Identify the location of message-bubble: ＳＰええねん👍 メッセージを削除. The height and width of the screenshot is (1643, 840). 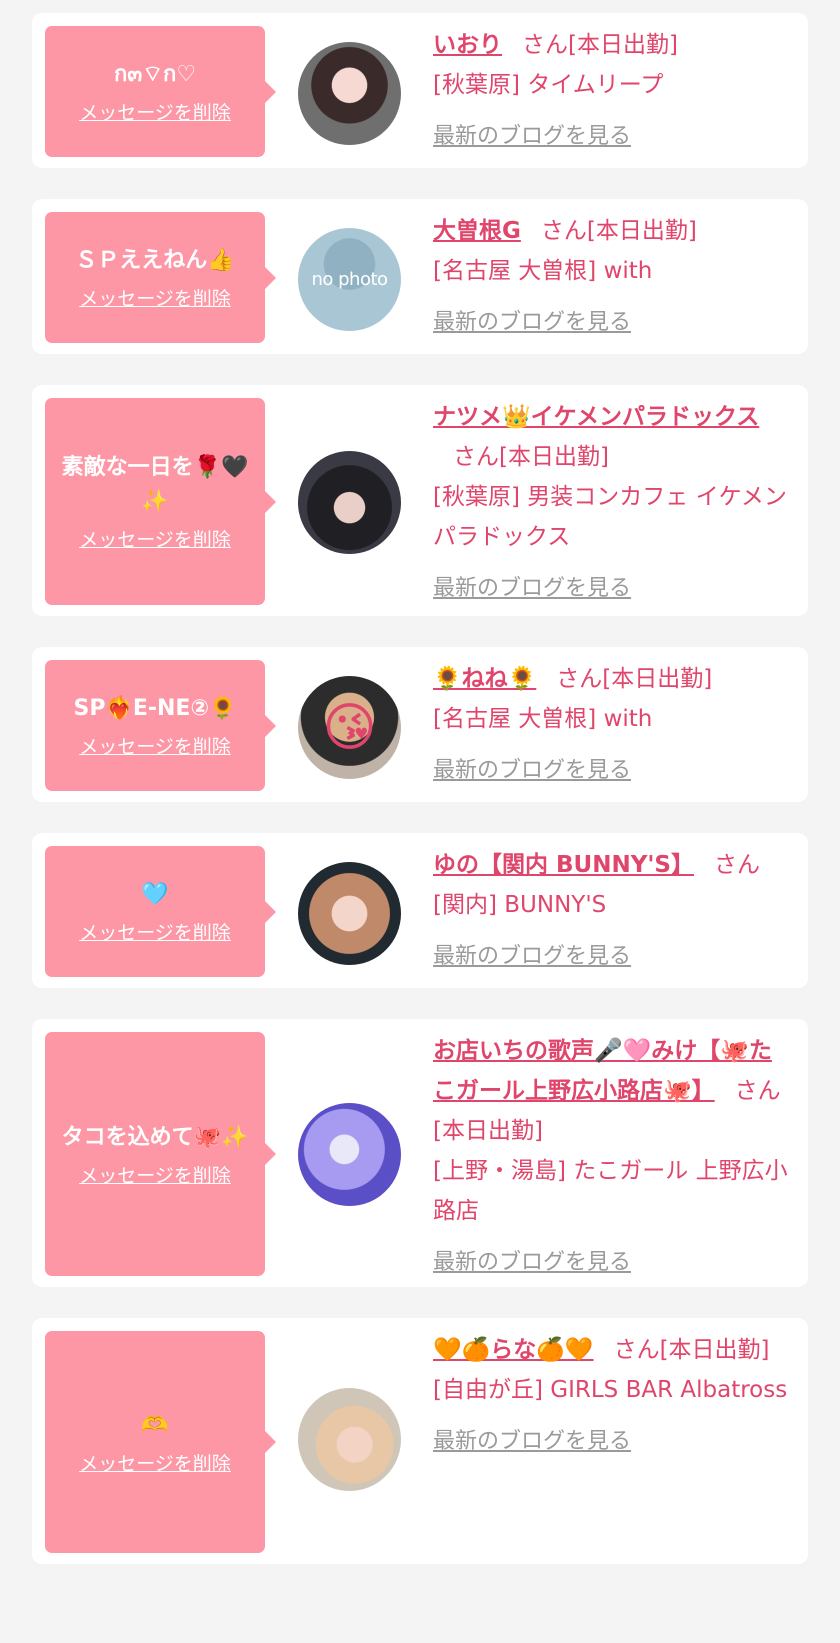
(160, 277).